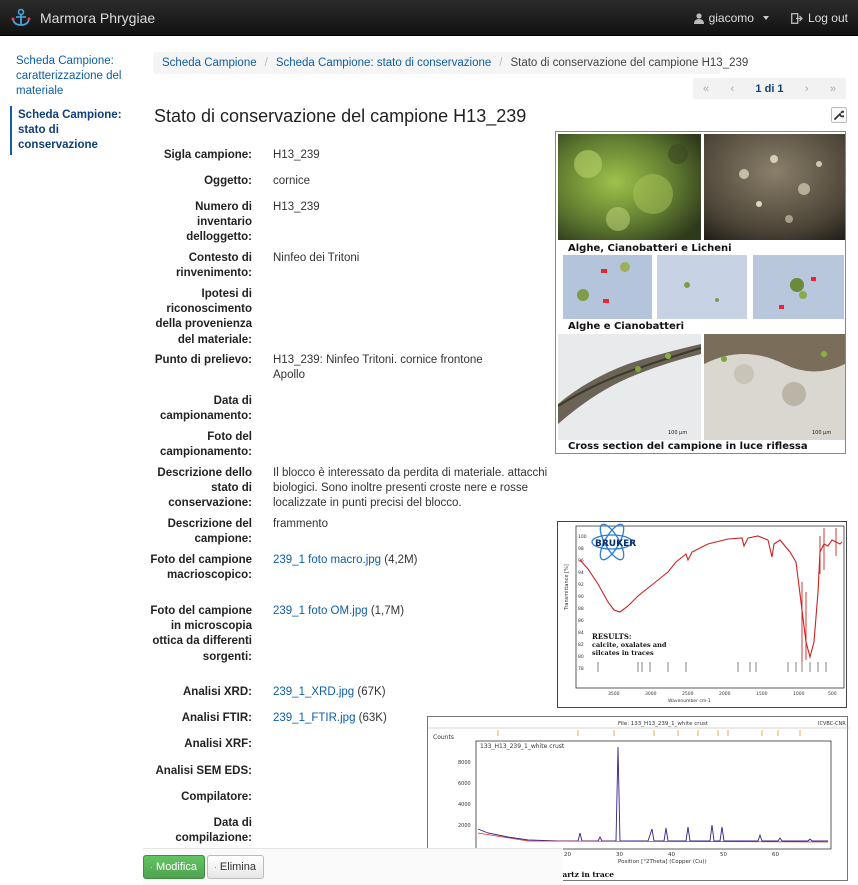 Image resolution: width=858 pixels, height=885 pixels. I want to click on svg-text: 3500, so click(614, 694).